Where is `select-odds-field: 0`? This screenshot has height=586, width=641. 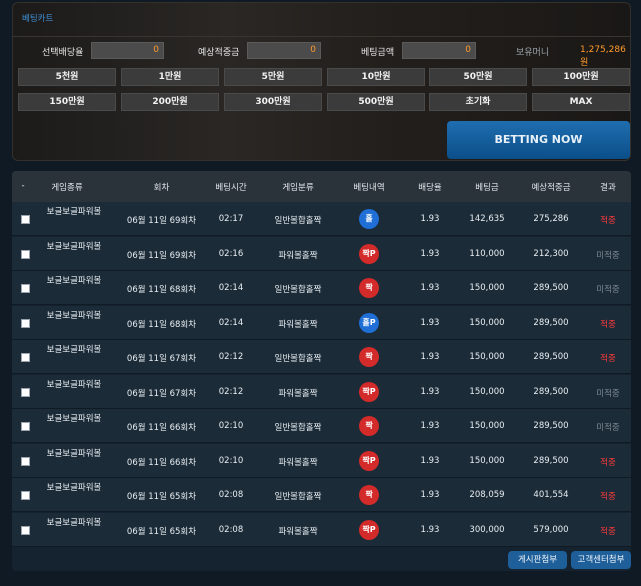
select-odds-field: 0 is located at coordinates (127, 50).